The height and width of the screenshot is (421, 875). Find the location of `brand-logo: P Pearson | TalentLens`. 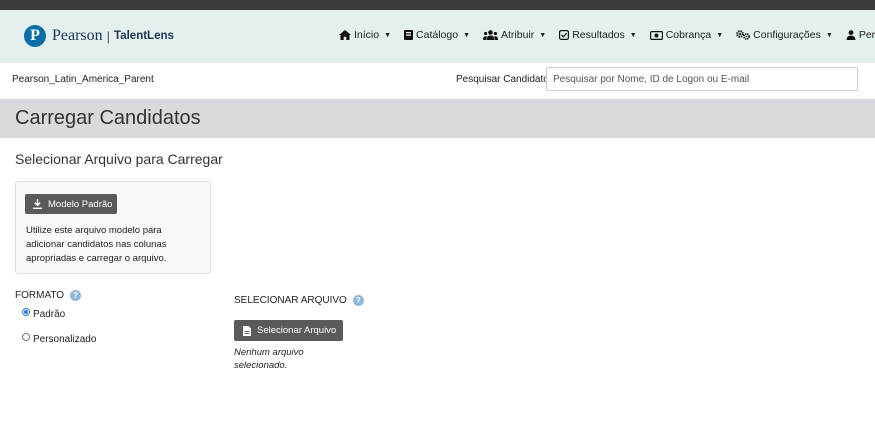

brand-logo: P Pearson | TalentLens is located at coordinates (99, 36).